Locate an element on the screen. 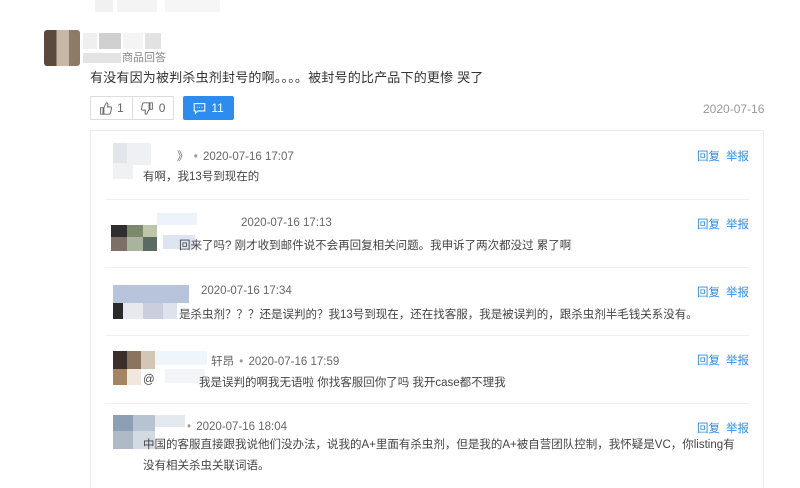 This screenshot has width=800, height=488. reply-item: 》 • 2020-07-16 17:07 有啊，我13号到现在的 回复 举报 is located at coordinates (427, 165).